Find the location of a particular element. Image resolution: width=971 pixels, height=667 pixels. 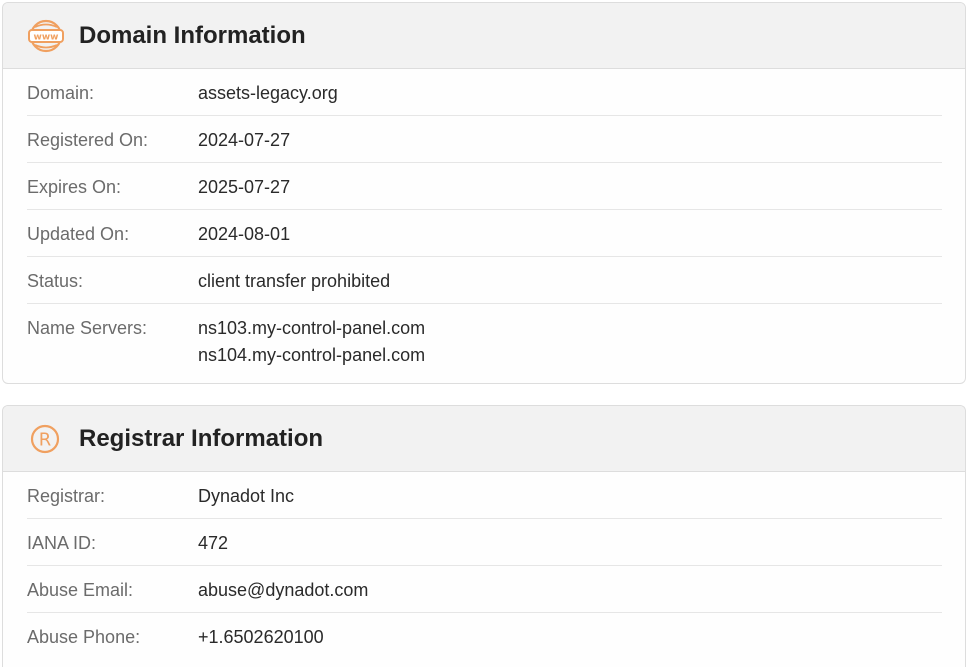

label-domain: Domain: is located at coordinates (61, 93).